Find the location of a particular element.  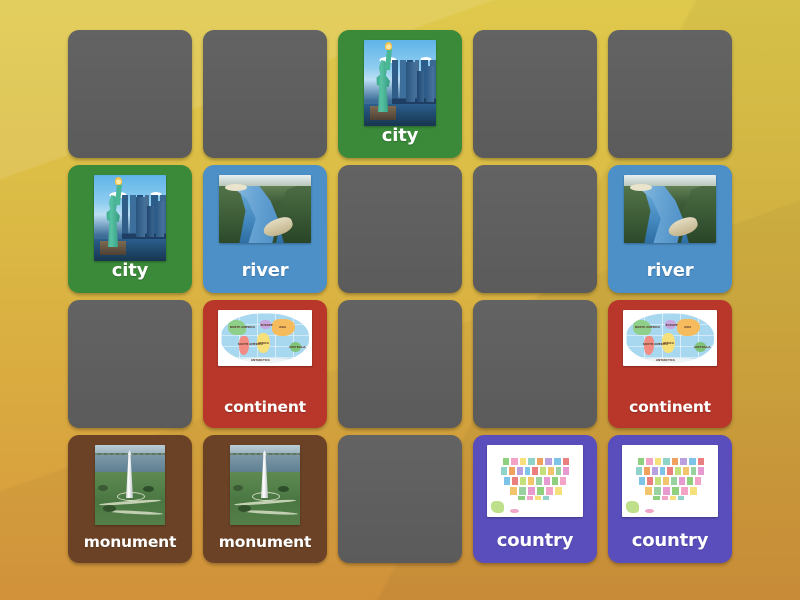

washington-monument-image is located at coordinates (265, 485).